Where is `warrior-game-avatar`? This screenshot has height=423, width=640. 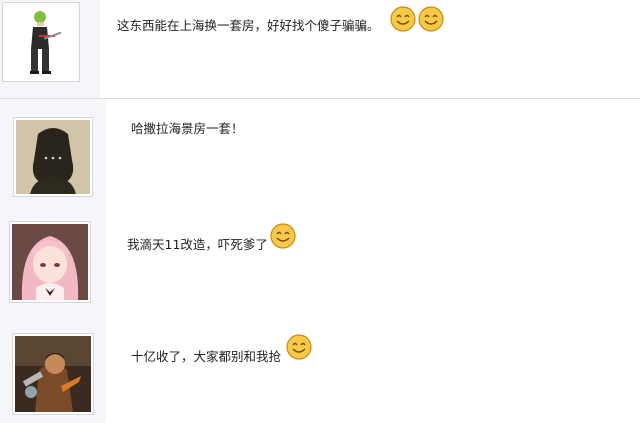
warrior-game-avatar is located at coordinates (53, 374).